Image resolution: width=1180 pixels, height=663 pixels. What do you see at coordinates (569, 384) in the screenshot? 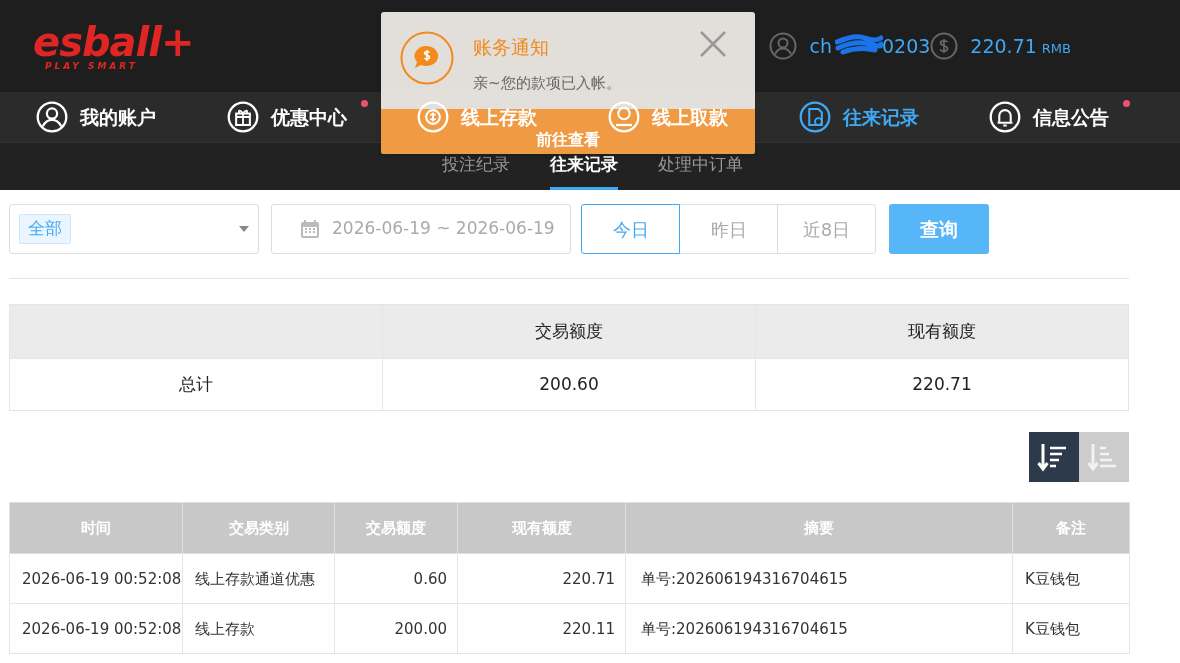
I see `table-cell: 200.60` at bounding box center [569, 384].